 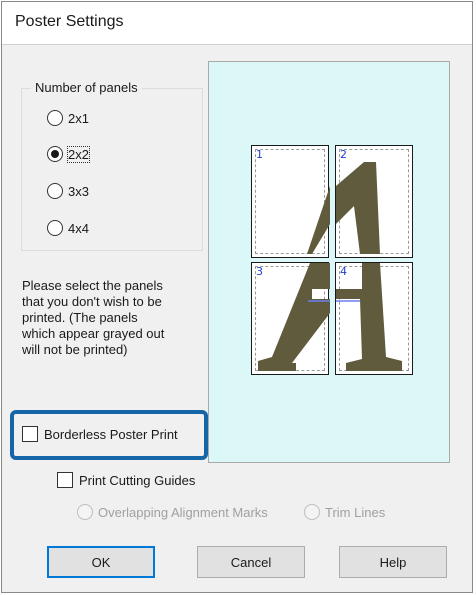 I want to click on borderless-checkbox-box, so click(x=30, y=434).